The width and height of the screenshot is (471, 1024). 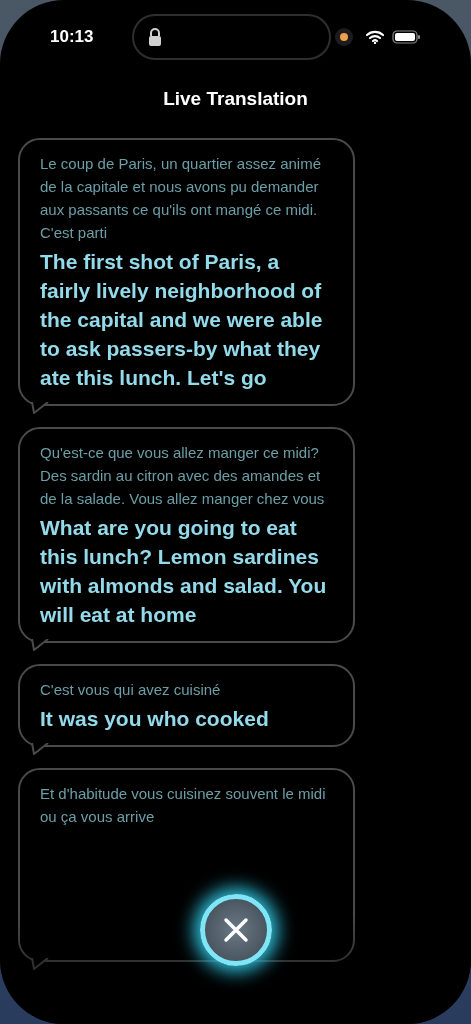 What do you see at coordinates (155, 718) in the screenshot?
I see `translation-text: It was you who cooked` at bounding box center [155, 718].